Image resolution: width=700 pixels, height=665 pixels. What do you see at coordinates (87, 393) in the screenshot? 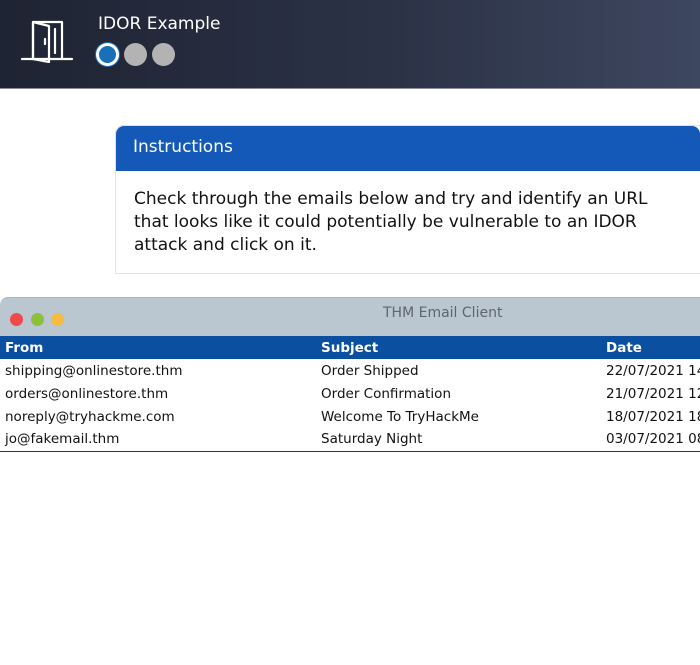
I see `email-from: orders@onlinestore.thm` at bounding box center [87, 393].